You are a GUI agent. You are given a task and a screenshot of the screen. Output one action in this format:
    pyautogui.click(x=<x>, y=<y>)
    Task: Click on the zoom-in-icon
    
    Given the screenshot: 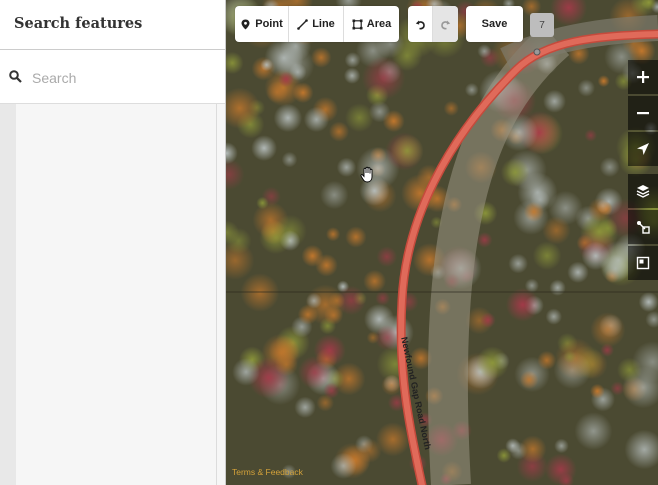 What is the action you would take?
    pyautogui.click(x=643, y=77)
    